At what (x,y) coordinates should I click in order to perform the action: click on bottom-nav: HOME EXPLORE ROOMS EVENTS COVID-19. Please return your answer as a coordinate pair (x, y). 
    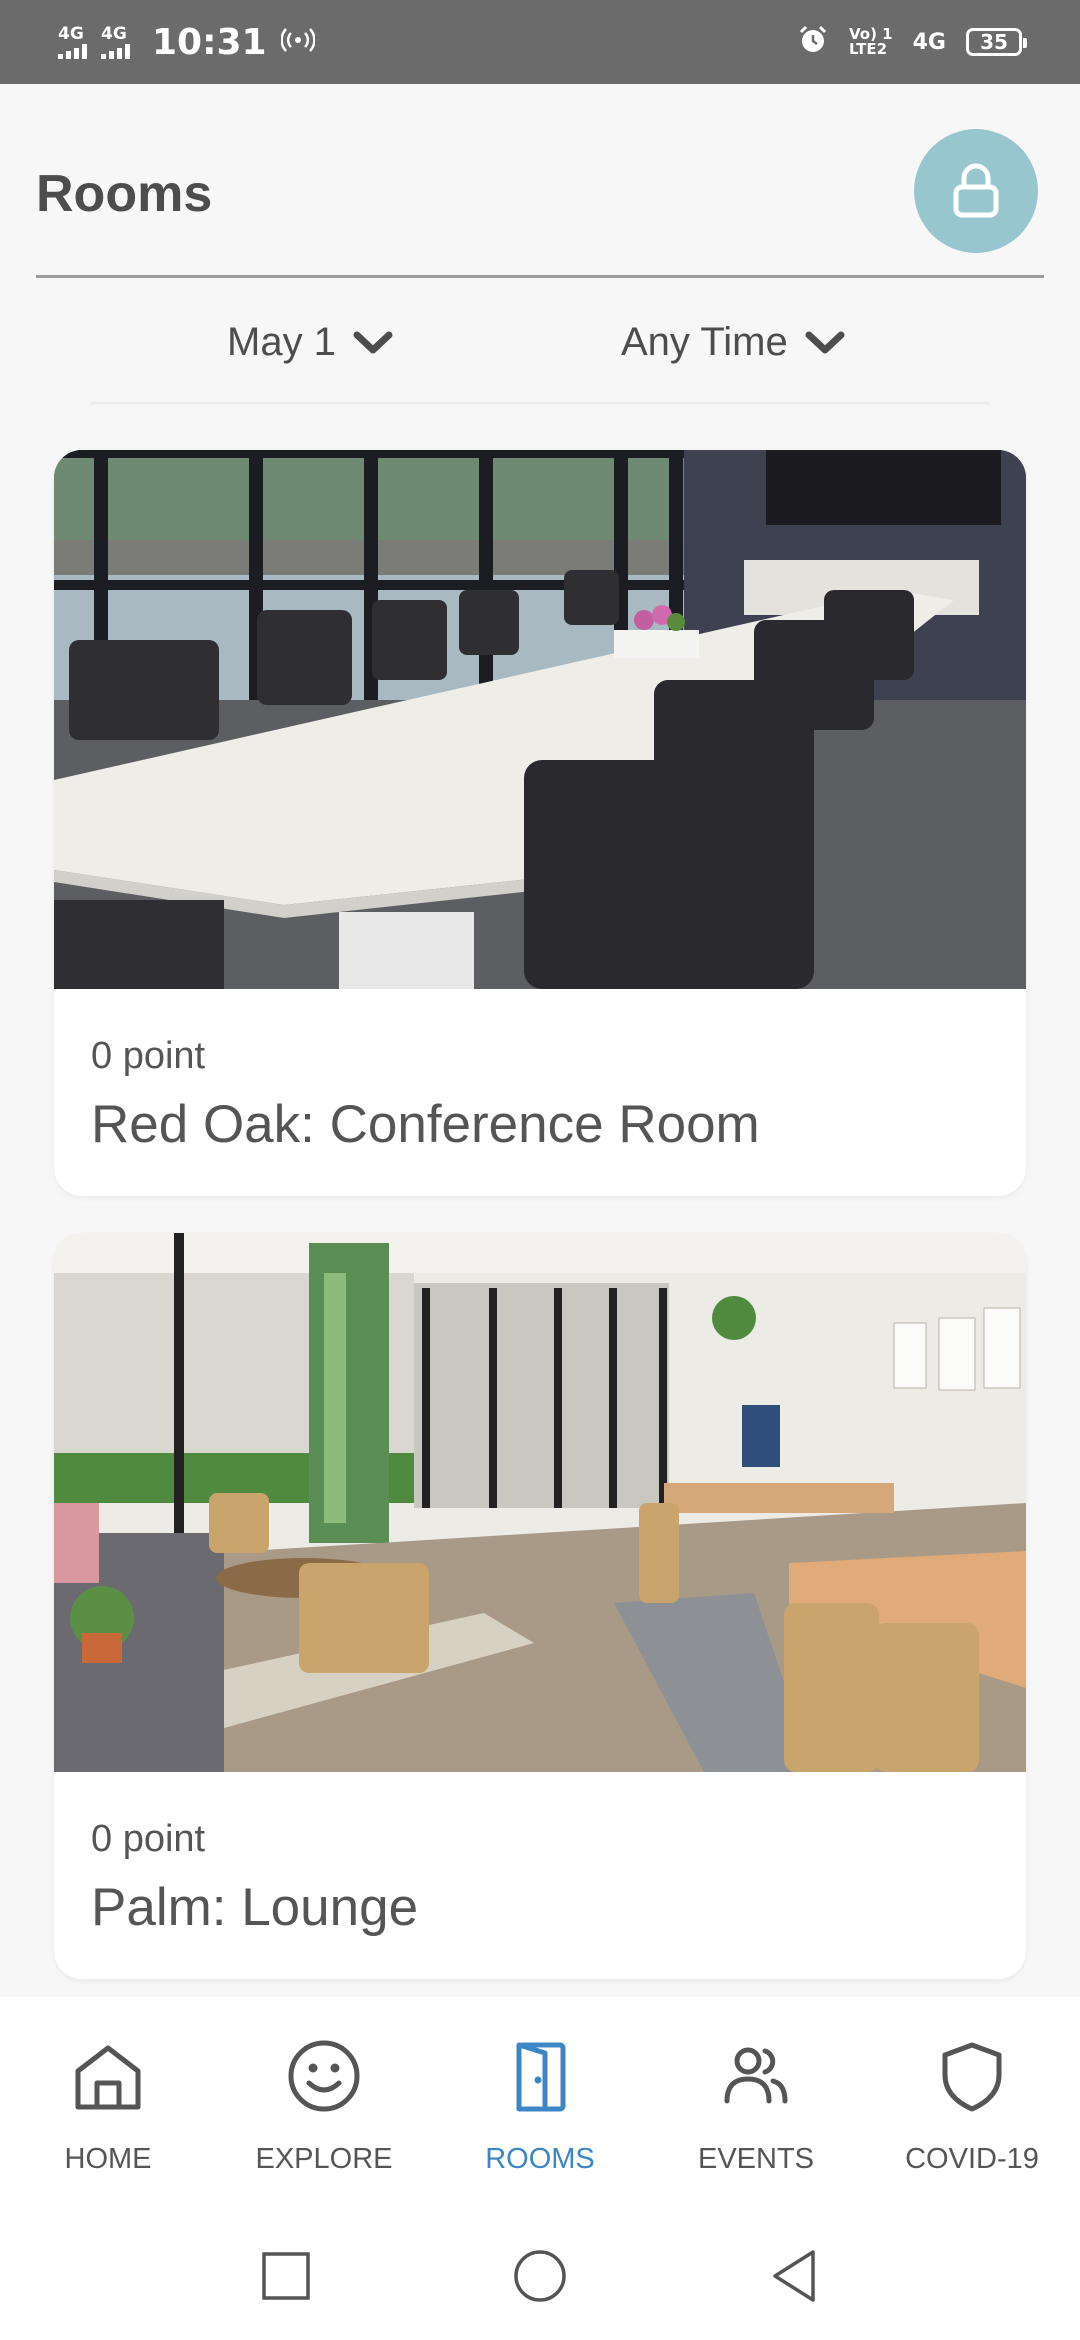
    Looking at the image, I should click on (540, 2104).